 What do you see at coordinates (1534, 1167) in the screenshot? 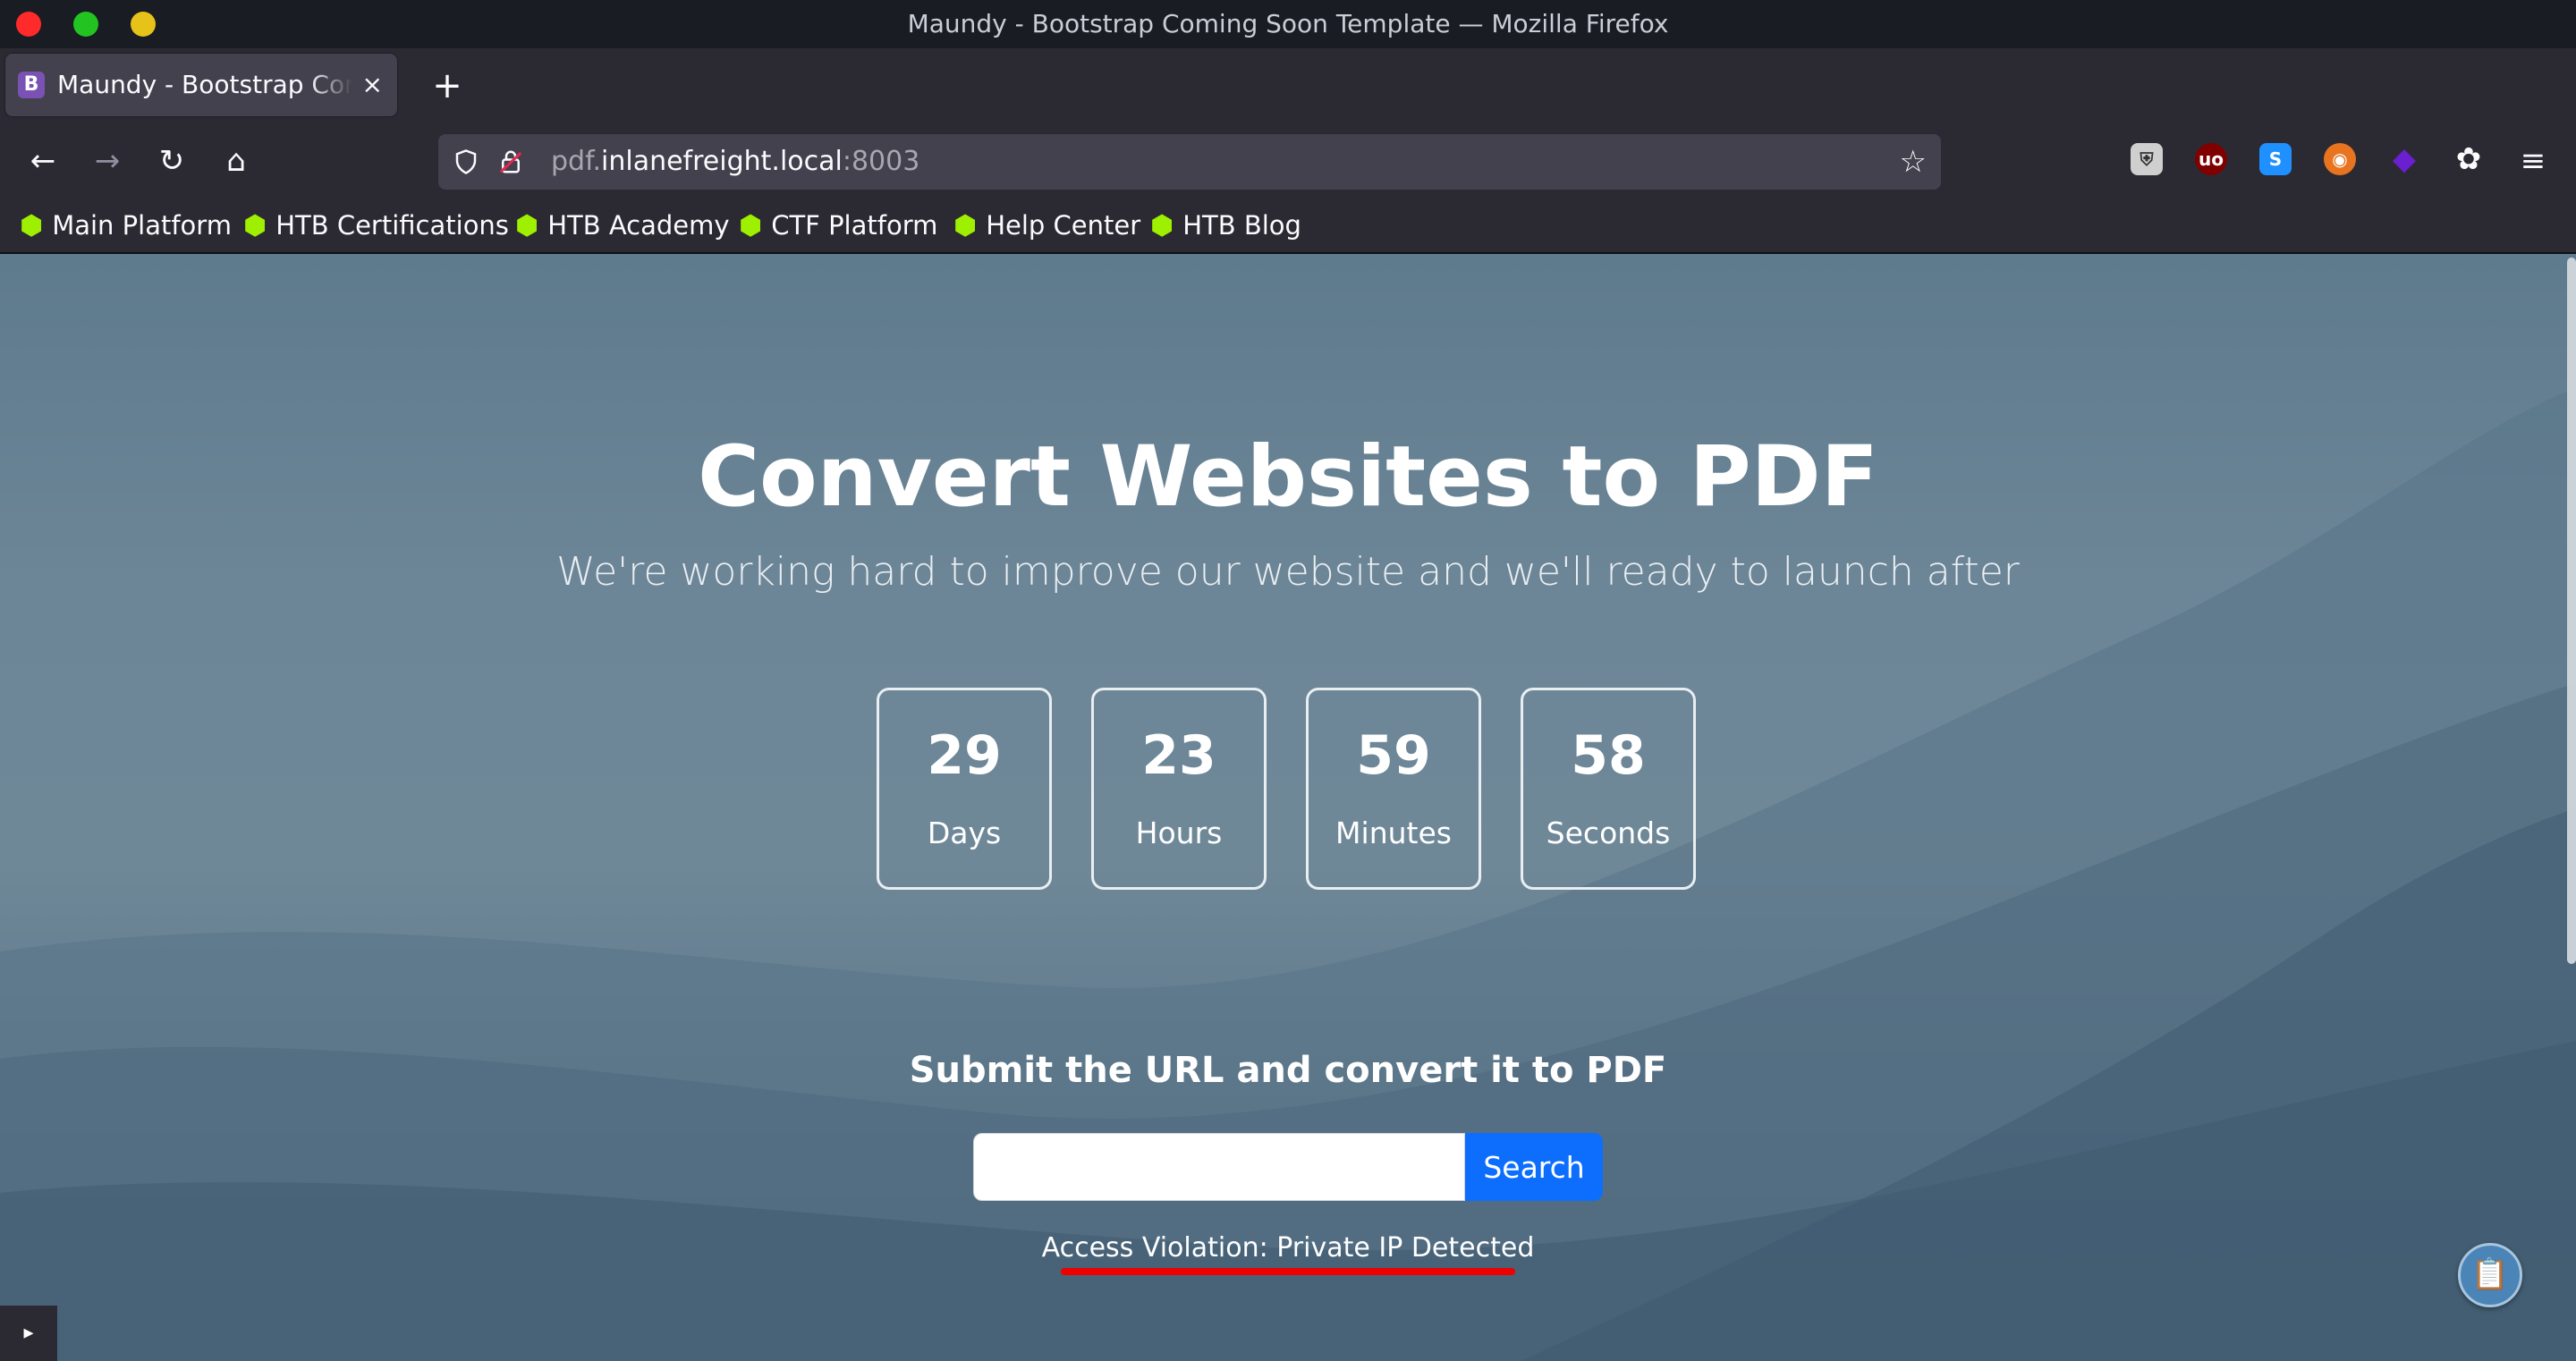
I see `search-button: Search` at bounding box center [1534, 1167].